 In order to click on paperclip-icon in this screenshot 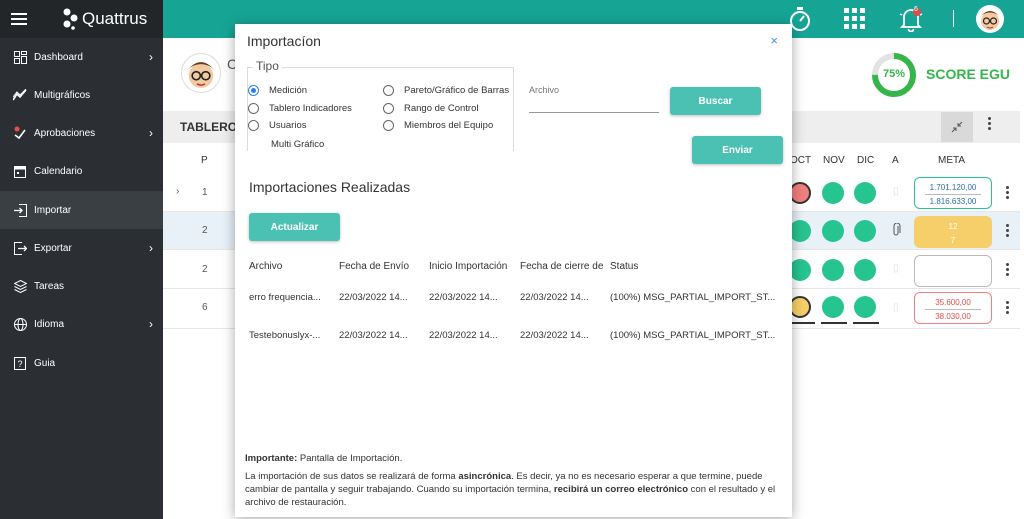, I will do `click(896, 232)`.